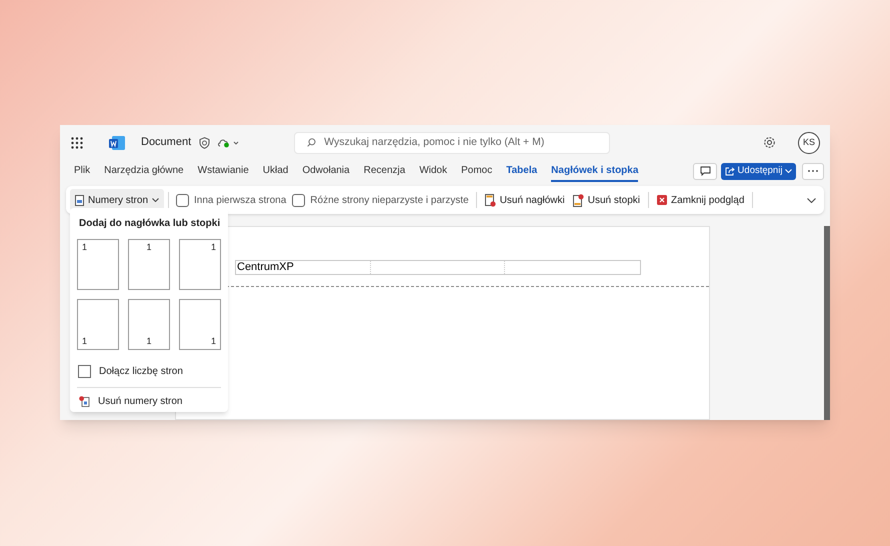 The image size is (890, 546). Describe the element at coordinates (662, 200) in the screenshot. I see `close-icon` at that location.